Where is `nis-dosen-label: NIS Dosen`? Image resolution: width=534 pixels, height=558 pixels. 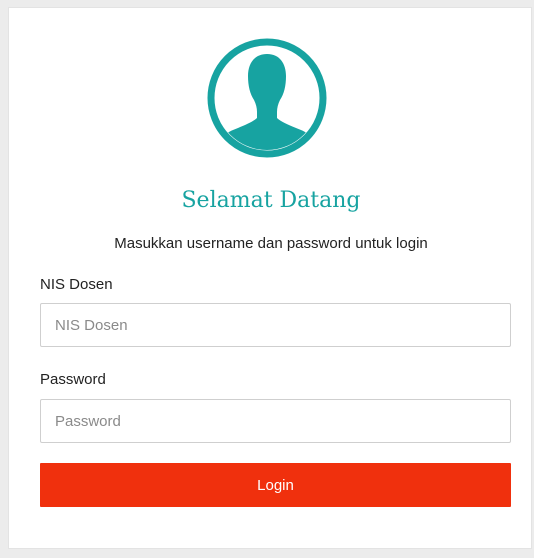 nis-dosen-label: NIS Dosen is located at coordinates (76, 284).